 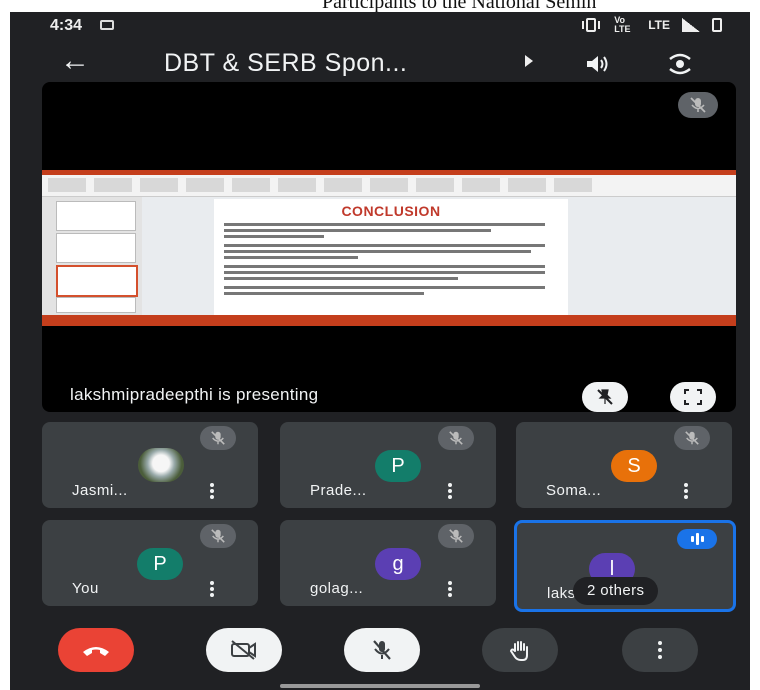 I want to click on unpin-button, so click(x=605, y=397).